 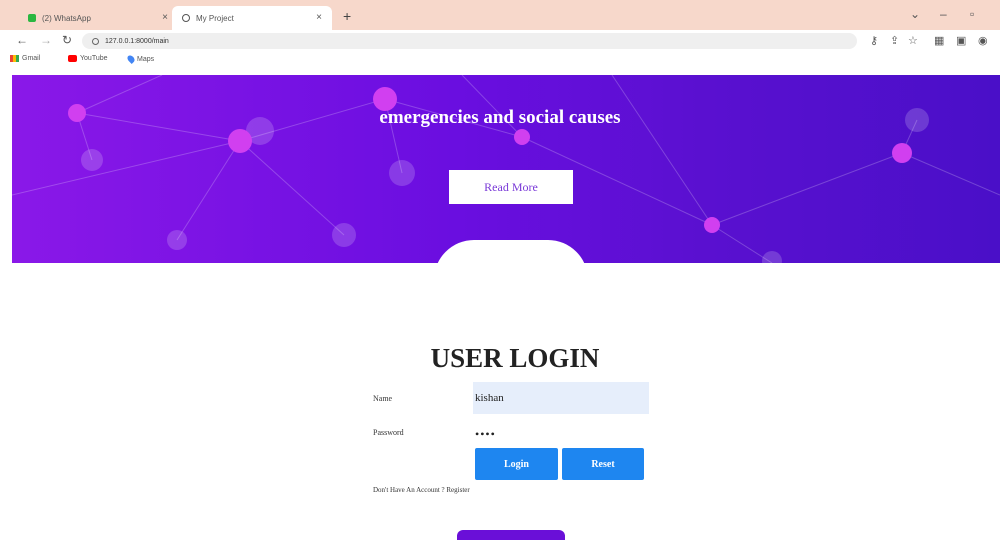 I want to click on reset-button: Reset, so click(x=603, y=464).